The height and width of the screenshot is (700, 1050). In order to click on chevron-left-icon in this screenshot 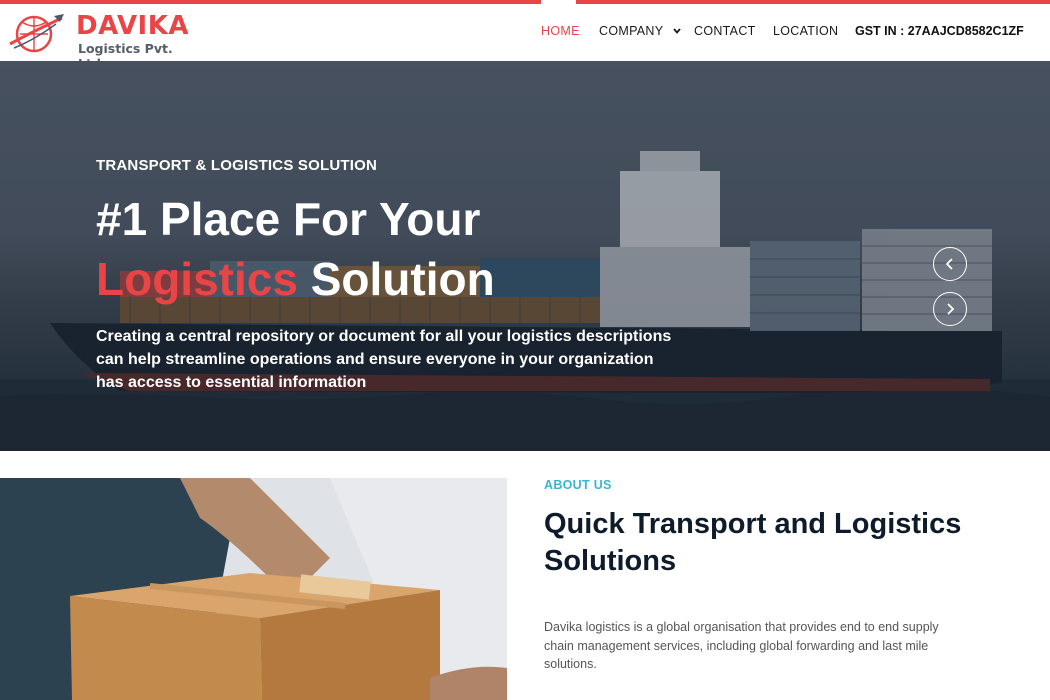, I will do `click(949, 264)`.